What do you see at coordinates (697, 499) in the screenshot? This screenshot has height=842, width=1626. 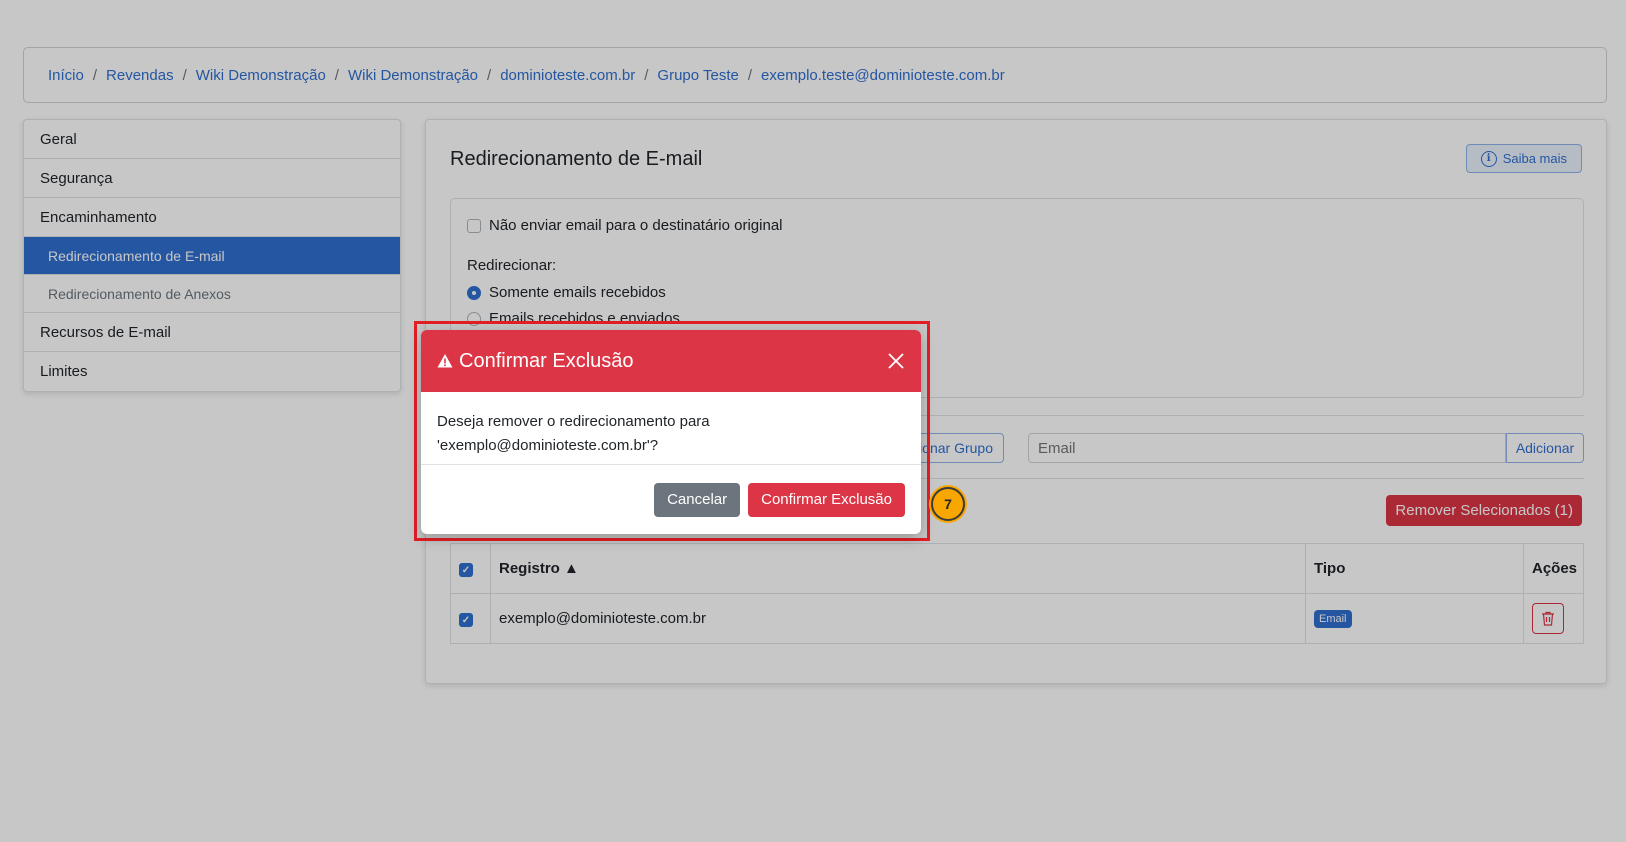 I see `cancel-button: Cancelar` at bounding box center [697, 499].